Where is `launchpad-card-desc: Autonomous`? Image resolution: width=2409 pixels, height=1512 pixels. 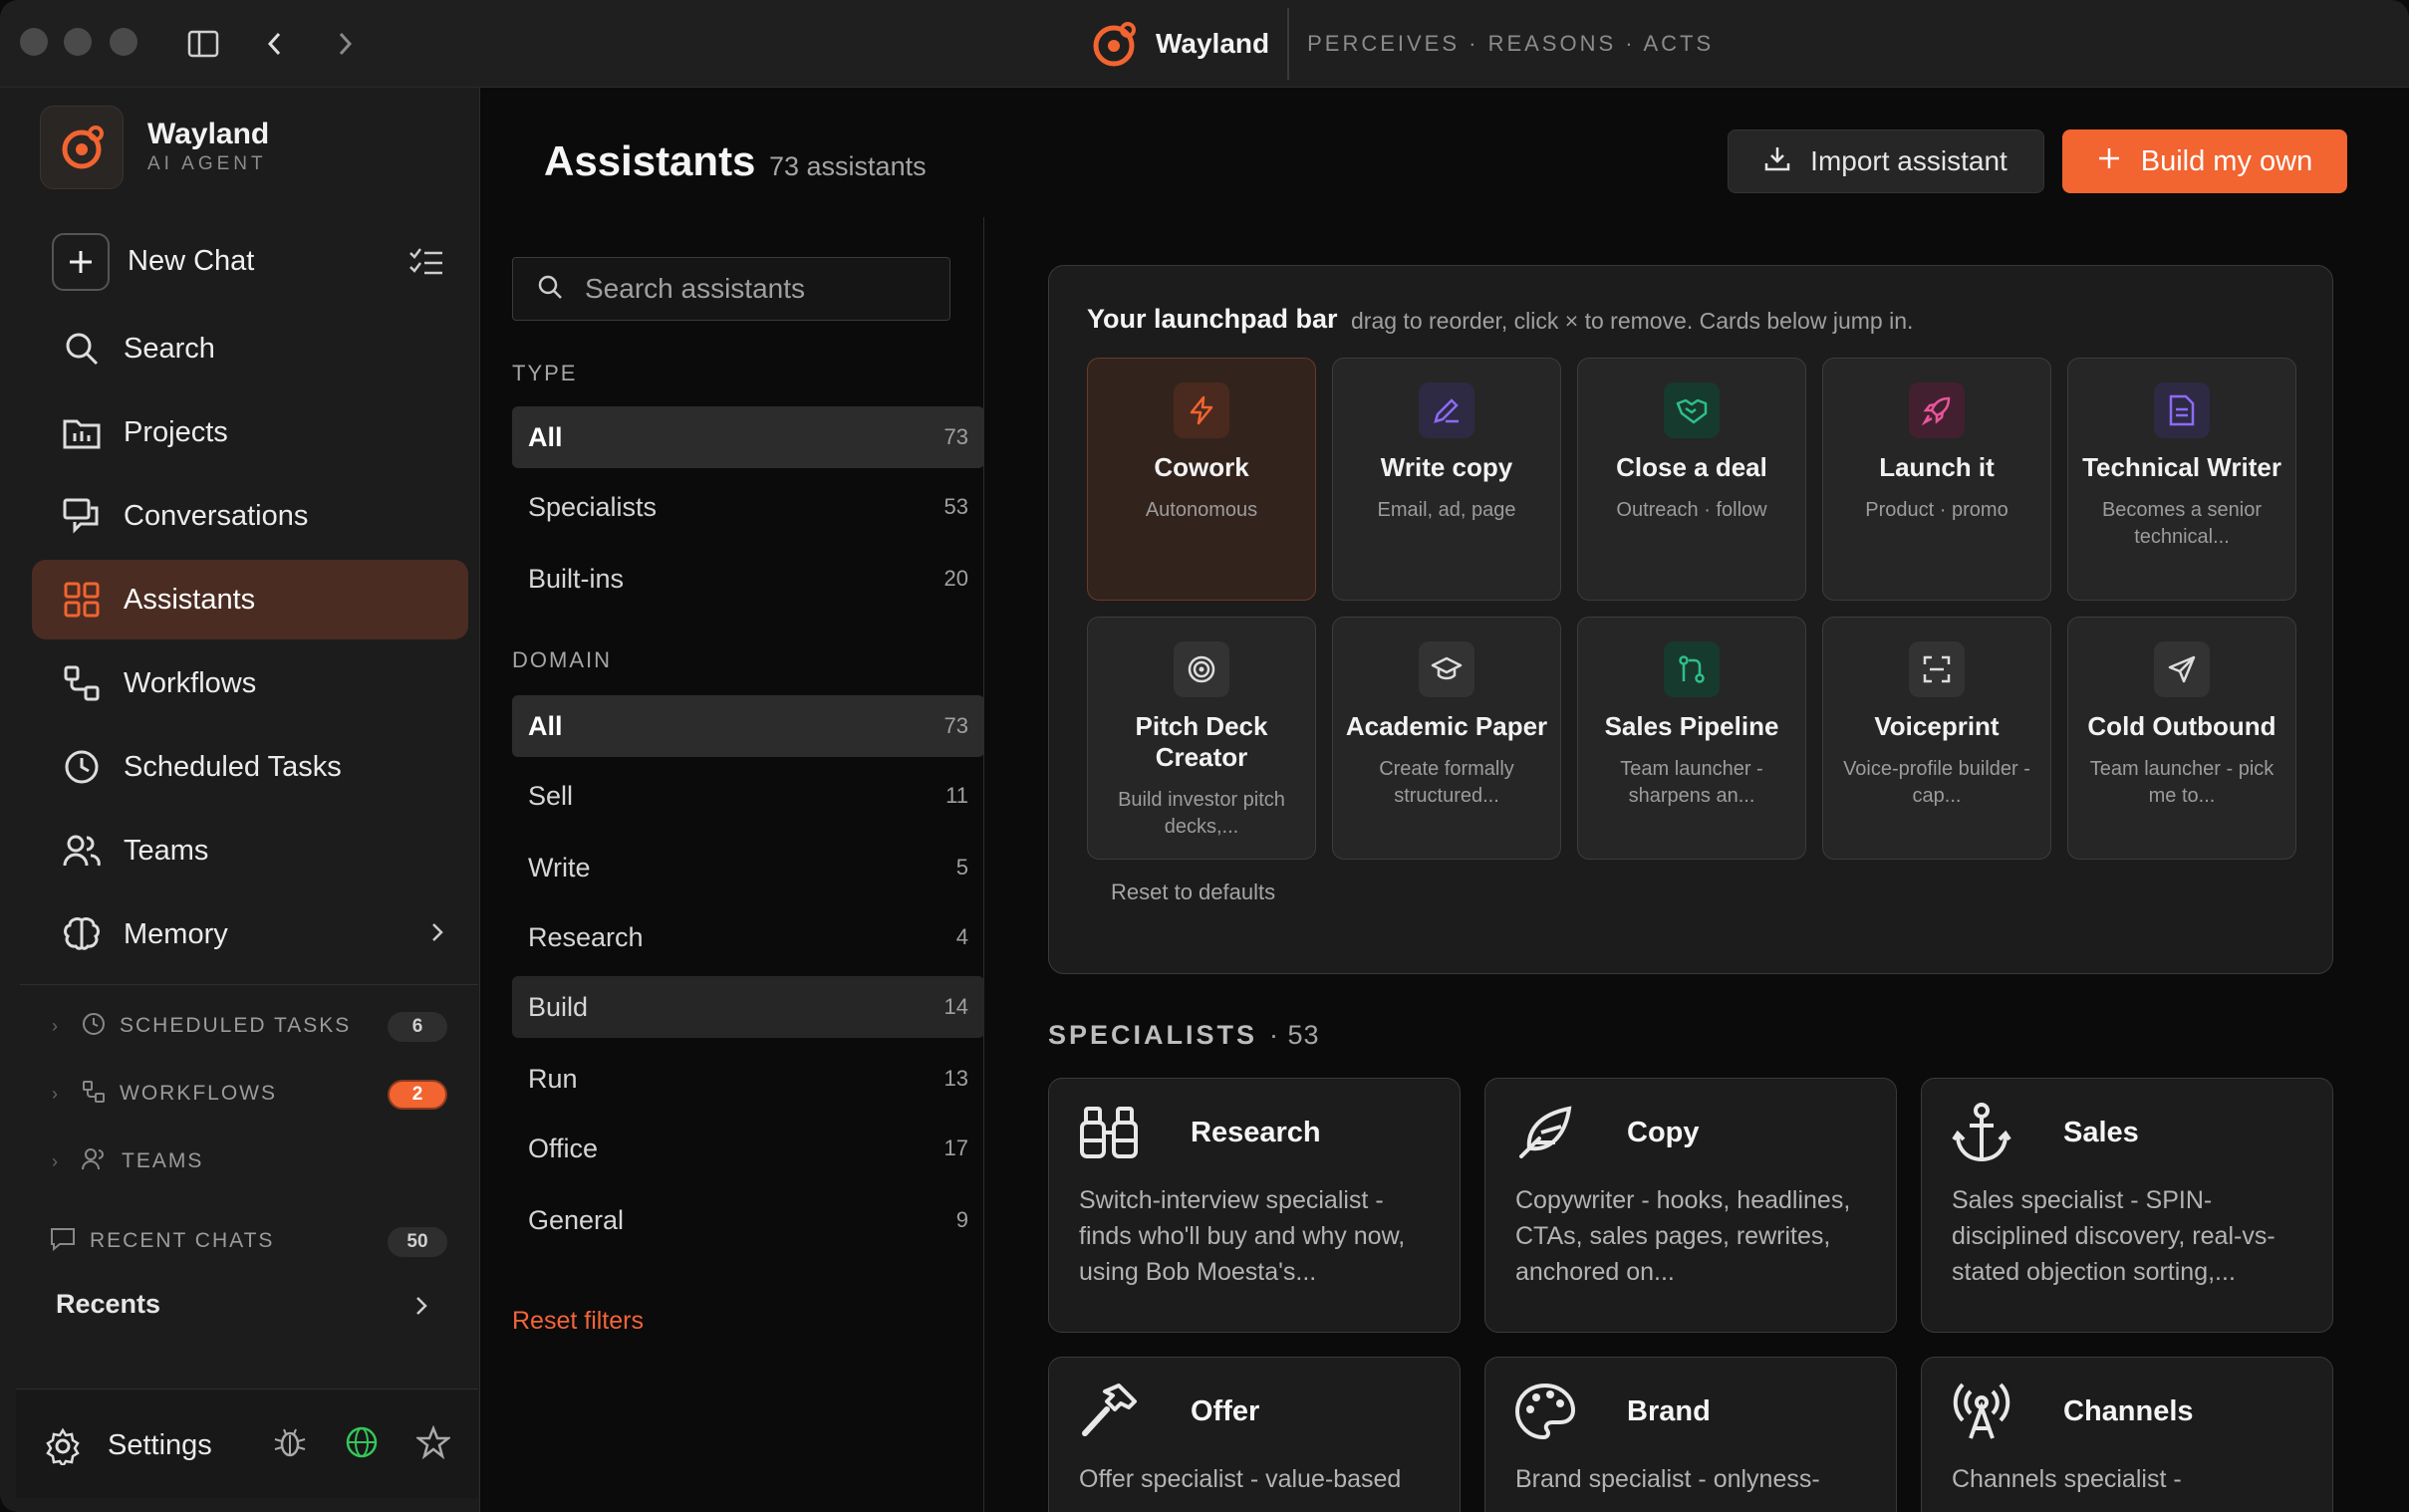
launchpad-card-desc: Autonomous is located at coordinates (1201, 510).